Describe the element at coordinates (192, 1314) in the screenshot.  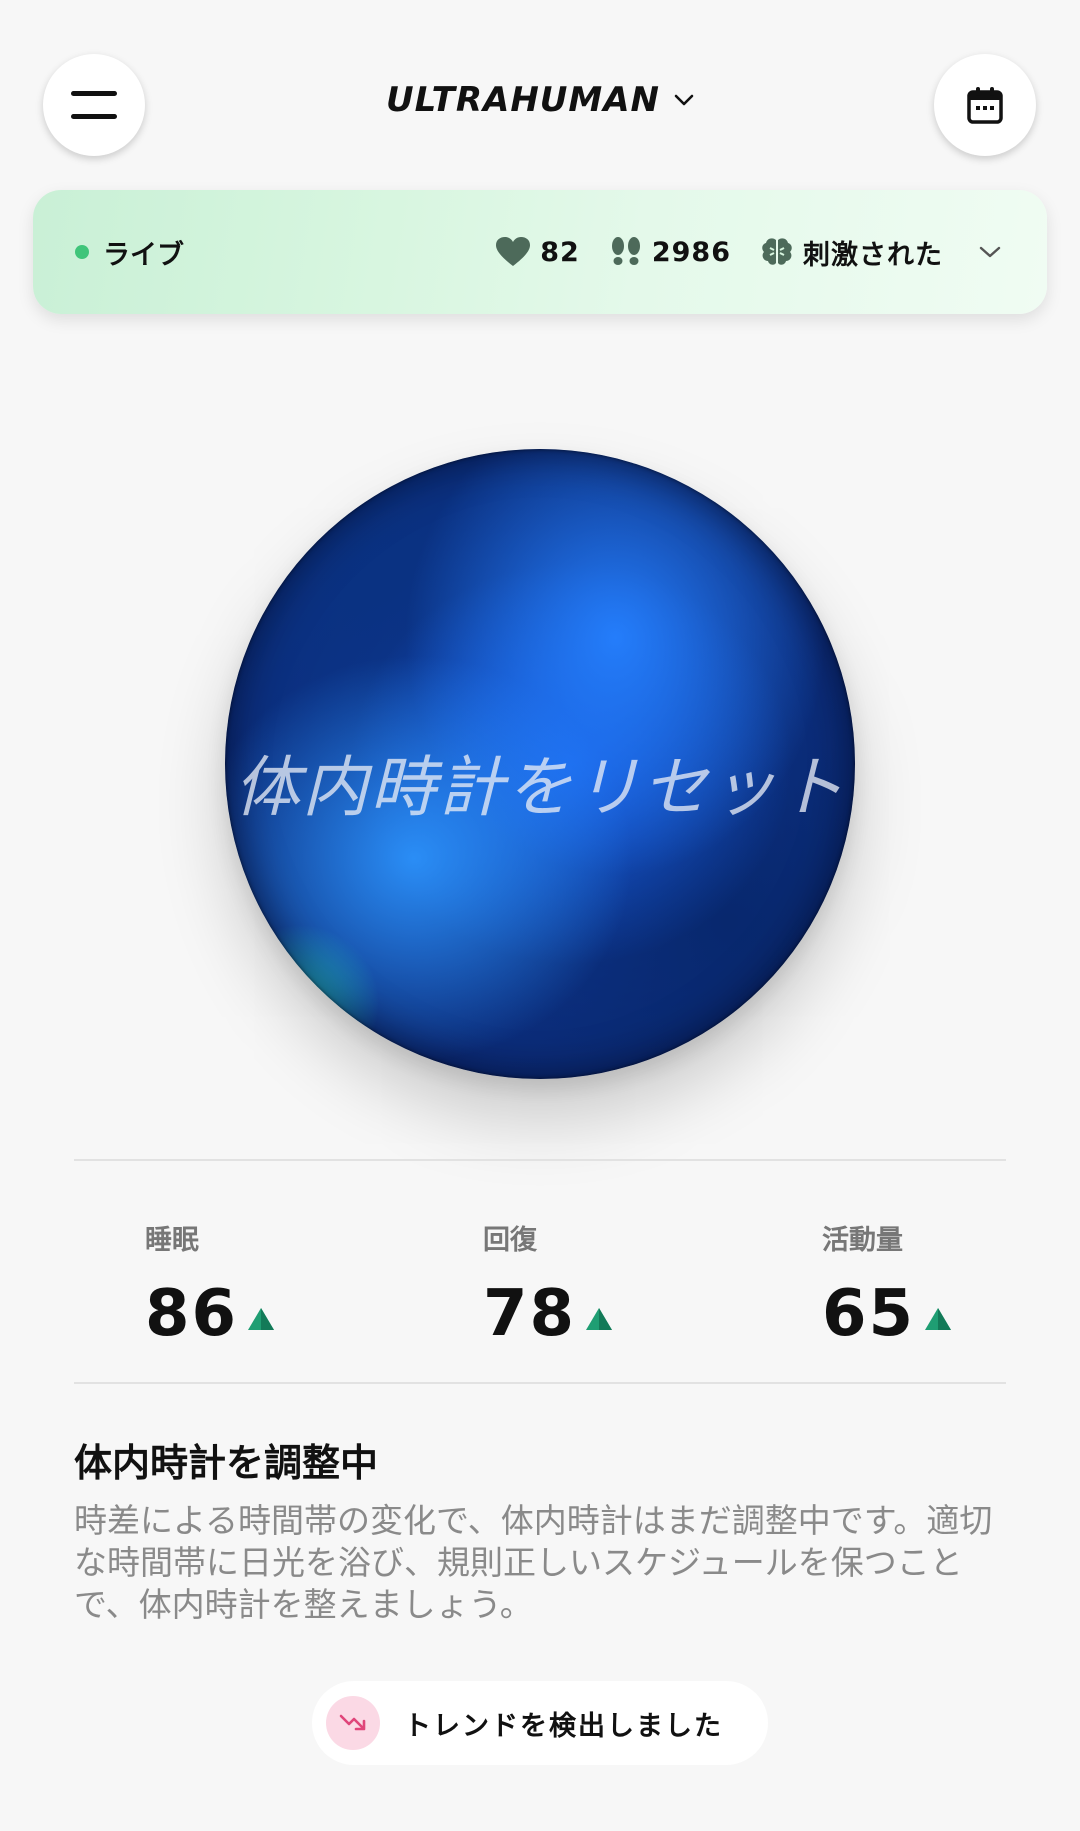
I see `score-value: 86` at that location.